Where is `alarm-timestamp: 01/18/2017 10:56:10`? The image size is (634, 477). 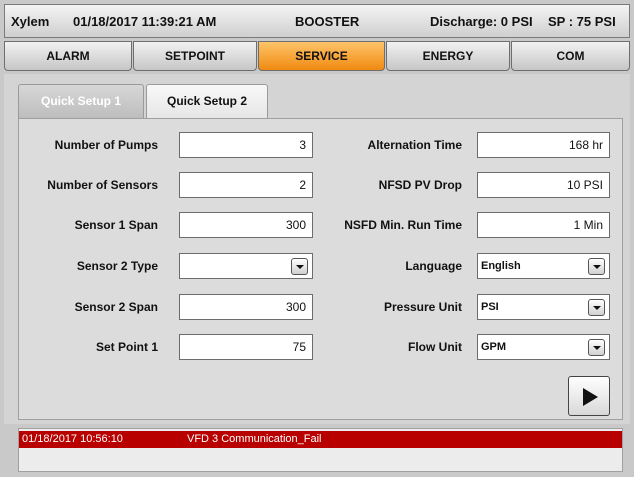
alarm-timestamp: 01/18/2017 10:56:10 is located at coordinates (72, 439).